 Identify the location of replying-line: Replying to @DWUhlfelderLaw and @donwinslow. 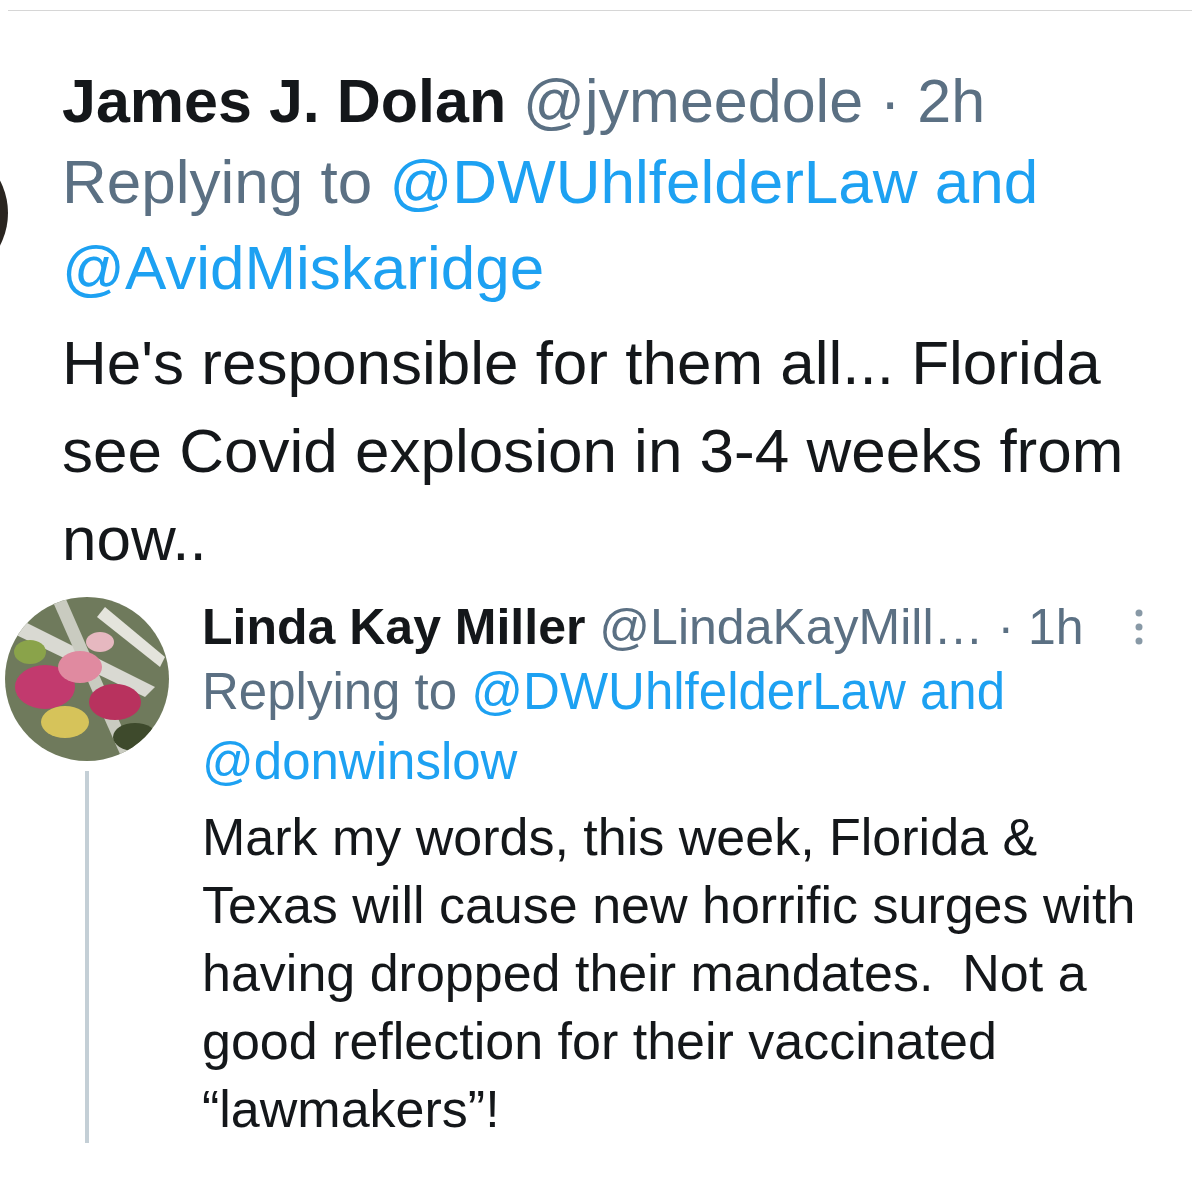
(604, 727).